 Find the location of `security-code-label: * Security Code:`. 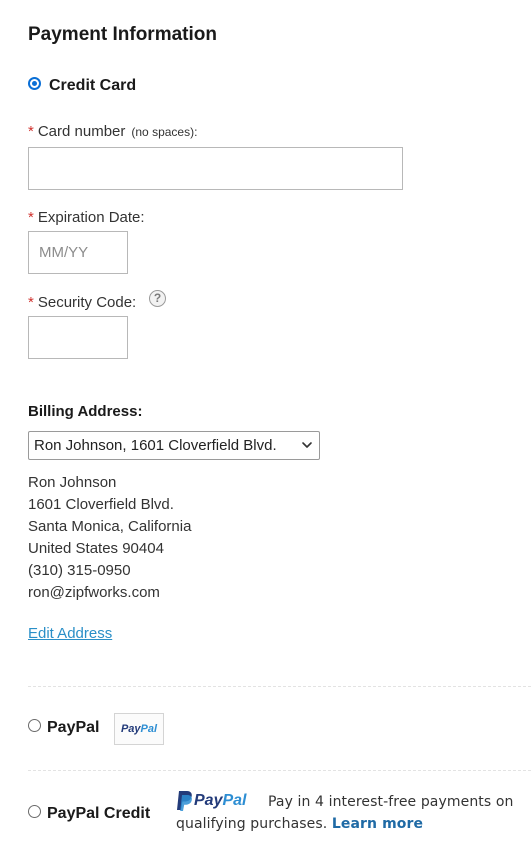

security-code-label: * Security Code: is located at coordinates (82, 302).